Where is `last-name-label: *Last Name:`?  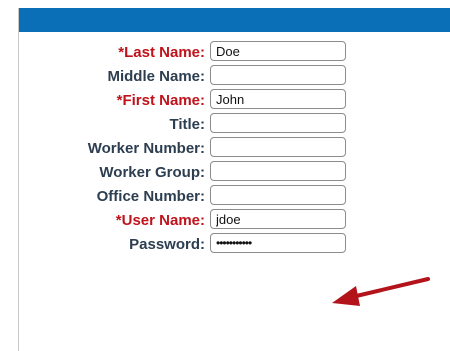 last-name-label: *Last Name: is located at coordinates (161, 52).